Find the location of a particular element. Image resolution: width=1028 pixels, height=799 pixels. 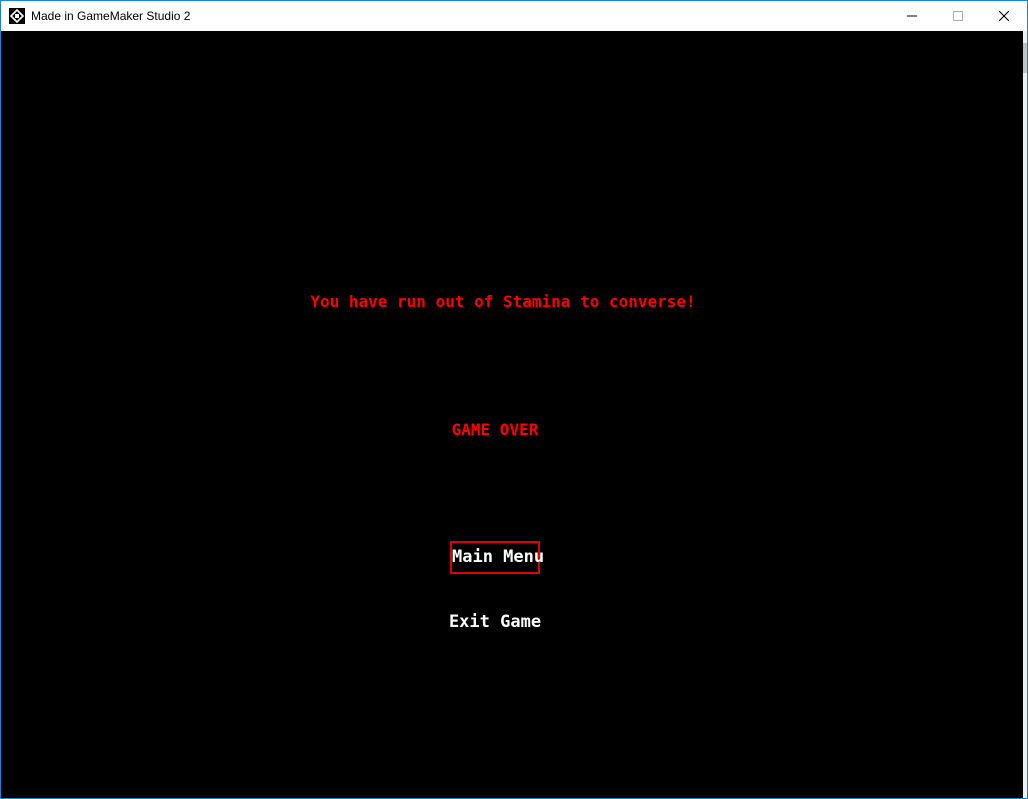

minimize-button is located at coordinates (912, 16).